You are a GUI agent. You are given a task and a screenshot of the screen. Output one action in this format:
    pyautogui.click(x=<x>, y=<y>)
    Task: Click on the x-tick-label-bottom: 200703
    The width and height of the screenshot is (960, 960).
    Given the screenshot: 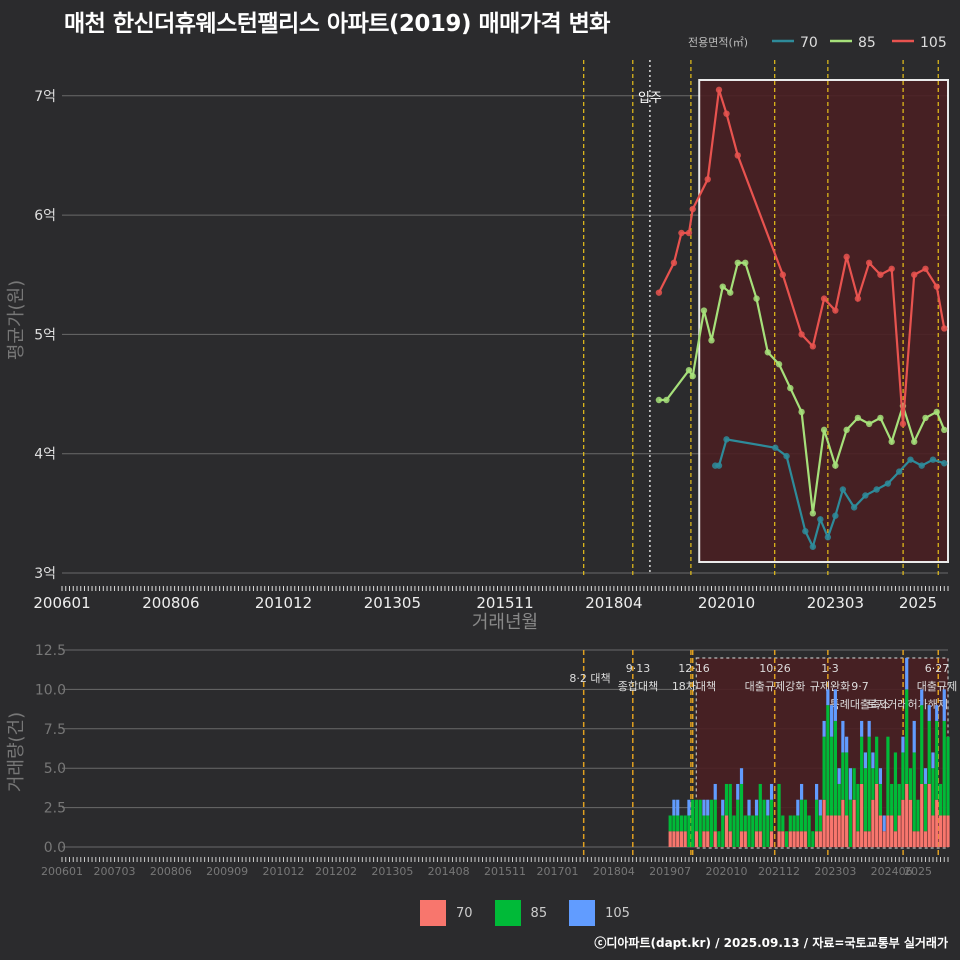 What is the action you would take?
    pyautogui.click(x=115, y=871)
    